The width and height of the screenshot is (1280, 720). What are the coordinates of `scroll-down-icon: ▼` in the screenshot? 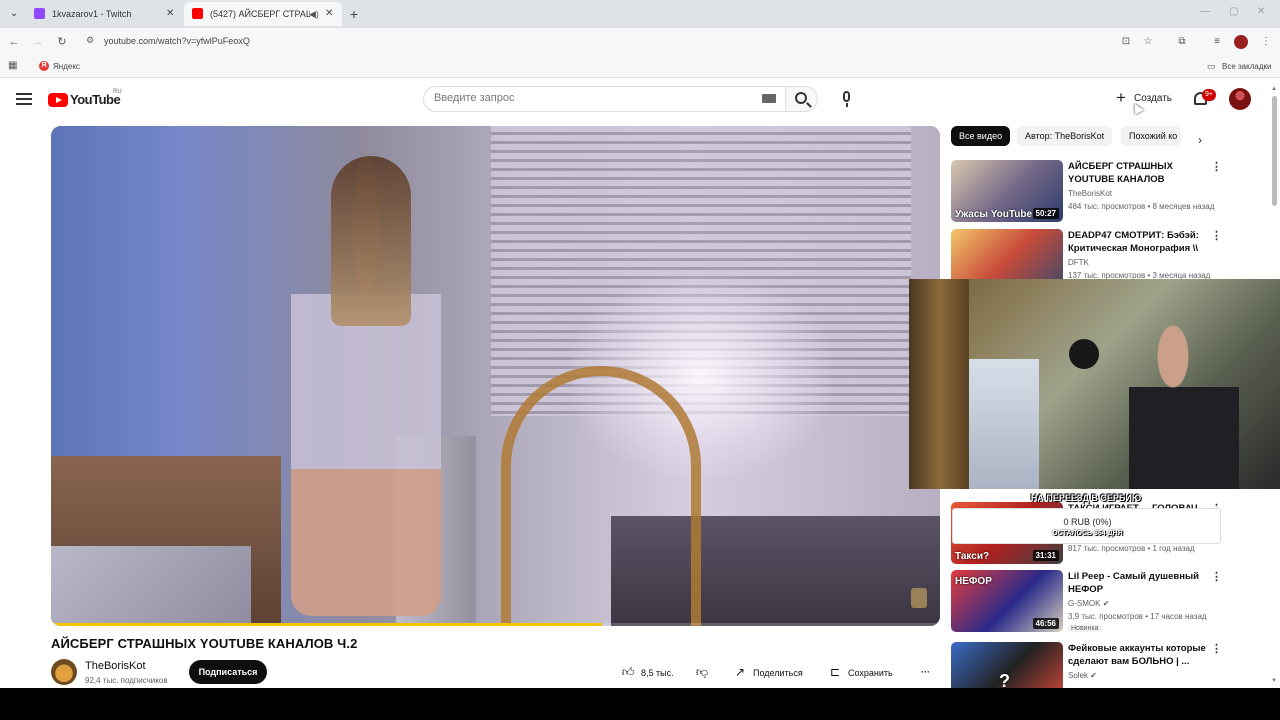 It's located at (1274, 681).